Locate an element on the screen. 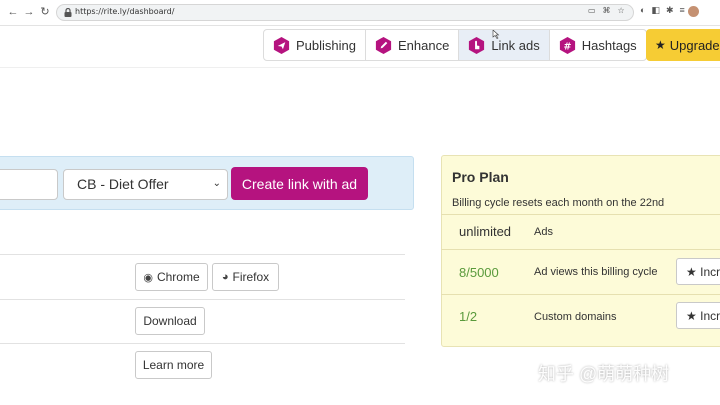 This screenshot has width=720, height=405. address-bar: https://rite.ly/dashboard/ is located at coordinates (345, 12).